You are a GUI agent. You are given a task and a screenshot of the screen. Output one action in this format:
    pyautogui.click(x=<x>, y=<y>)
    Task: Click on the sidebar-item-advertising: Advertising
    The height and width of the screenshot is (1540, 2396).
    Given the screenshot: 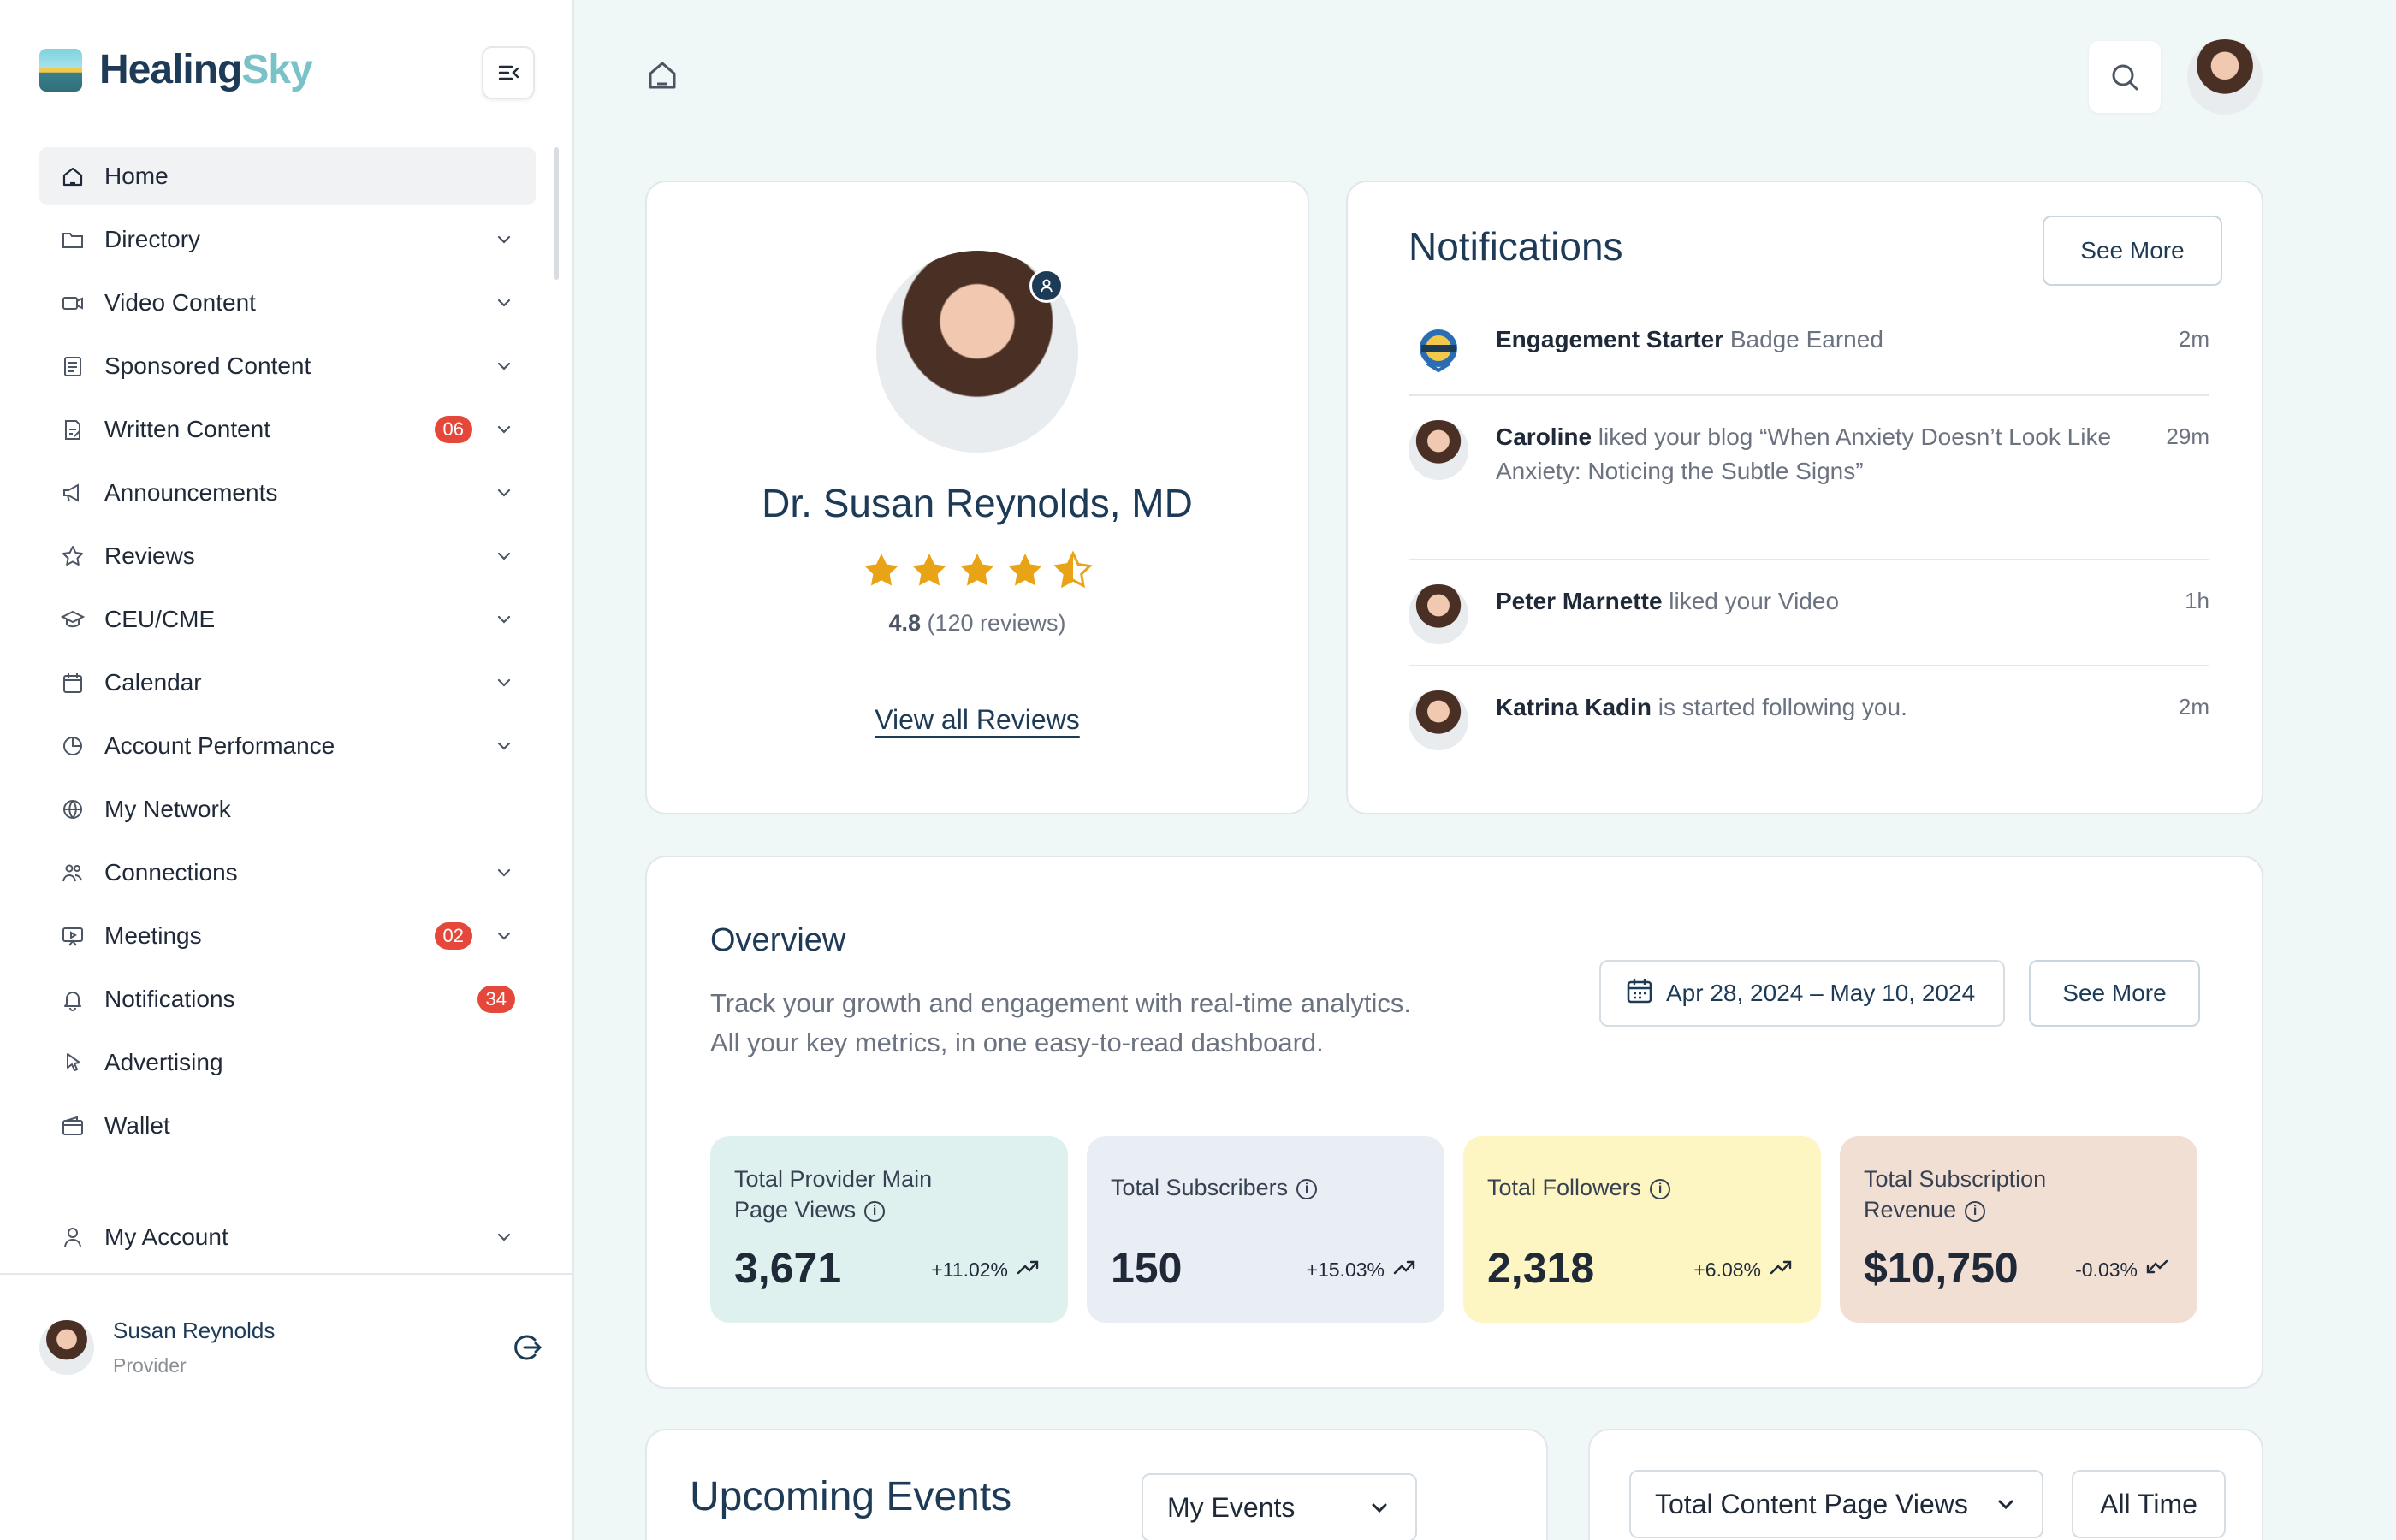 What is the action you would take?
    pyautogui.click(x=287, y=1063)
    